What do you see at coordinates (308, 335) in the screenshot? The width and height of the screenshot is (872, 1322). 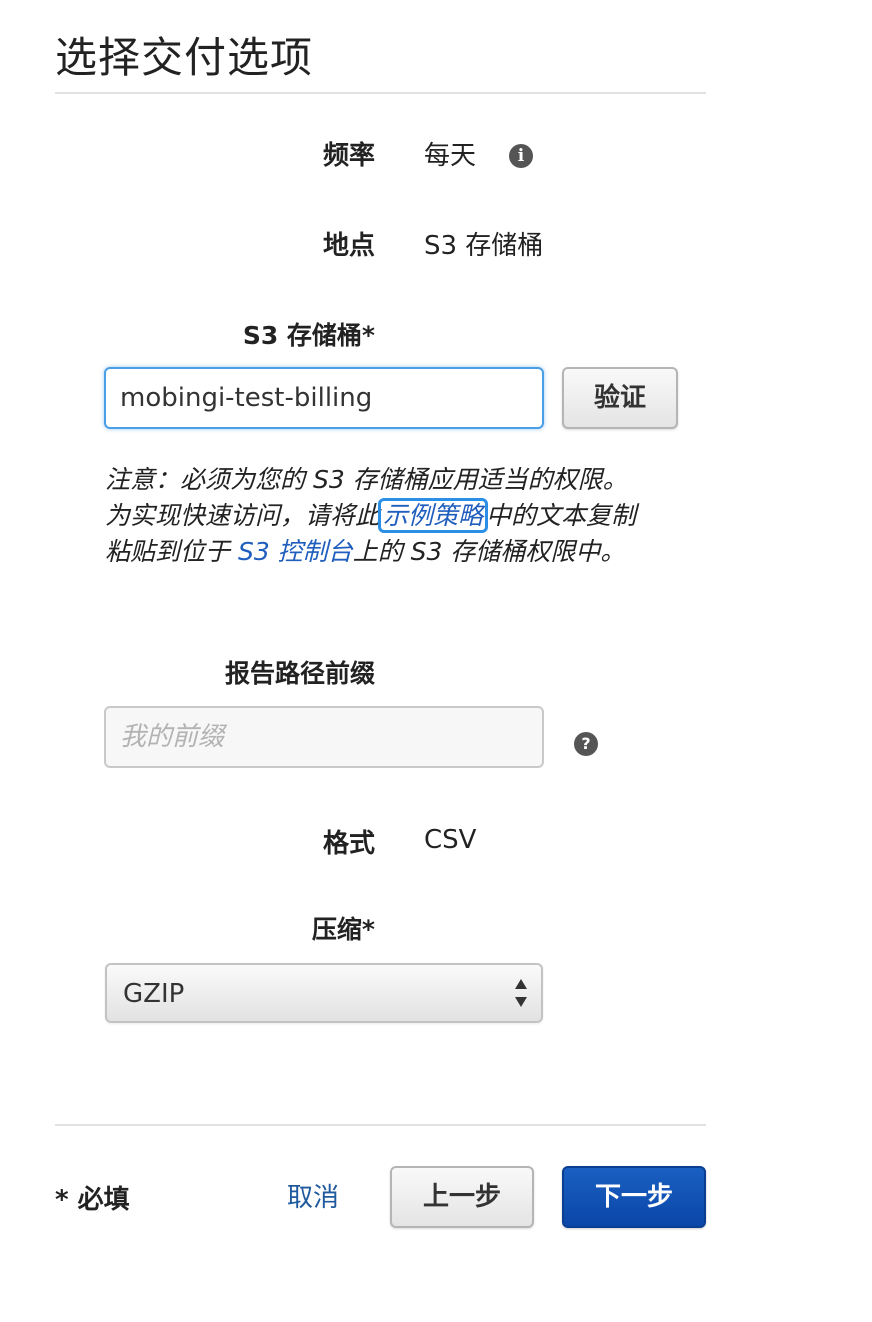 I see `s3-bucket-label: S3 存储桶*` at bounding box center [308, 335].